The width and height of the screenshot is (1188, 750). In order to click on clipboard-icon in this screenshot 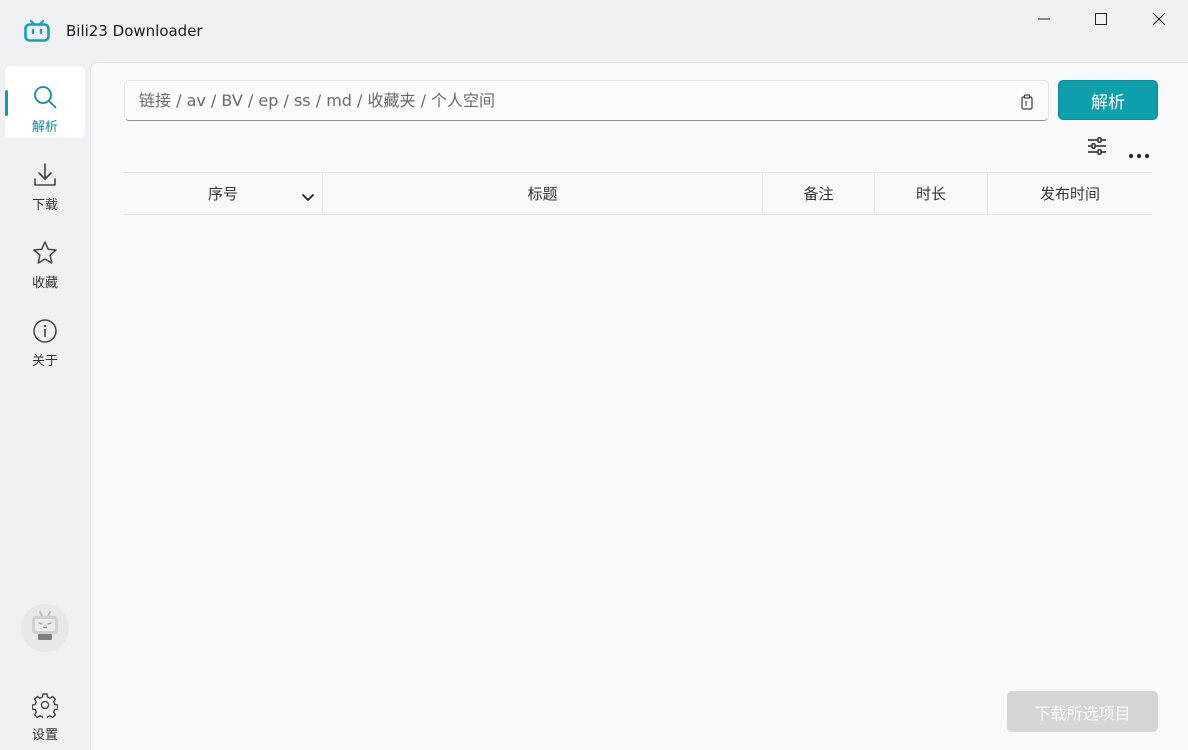, I will do `click(1027, 102)`.